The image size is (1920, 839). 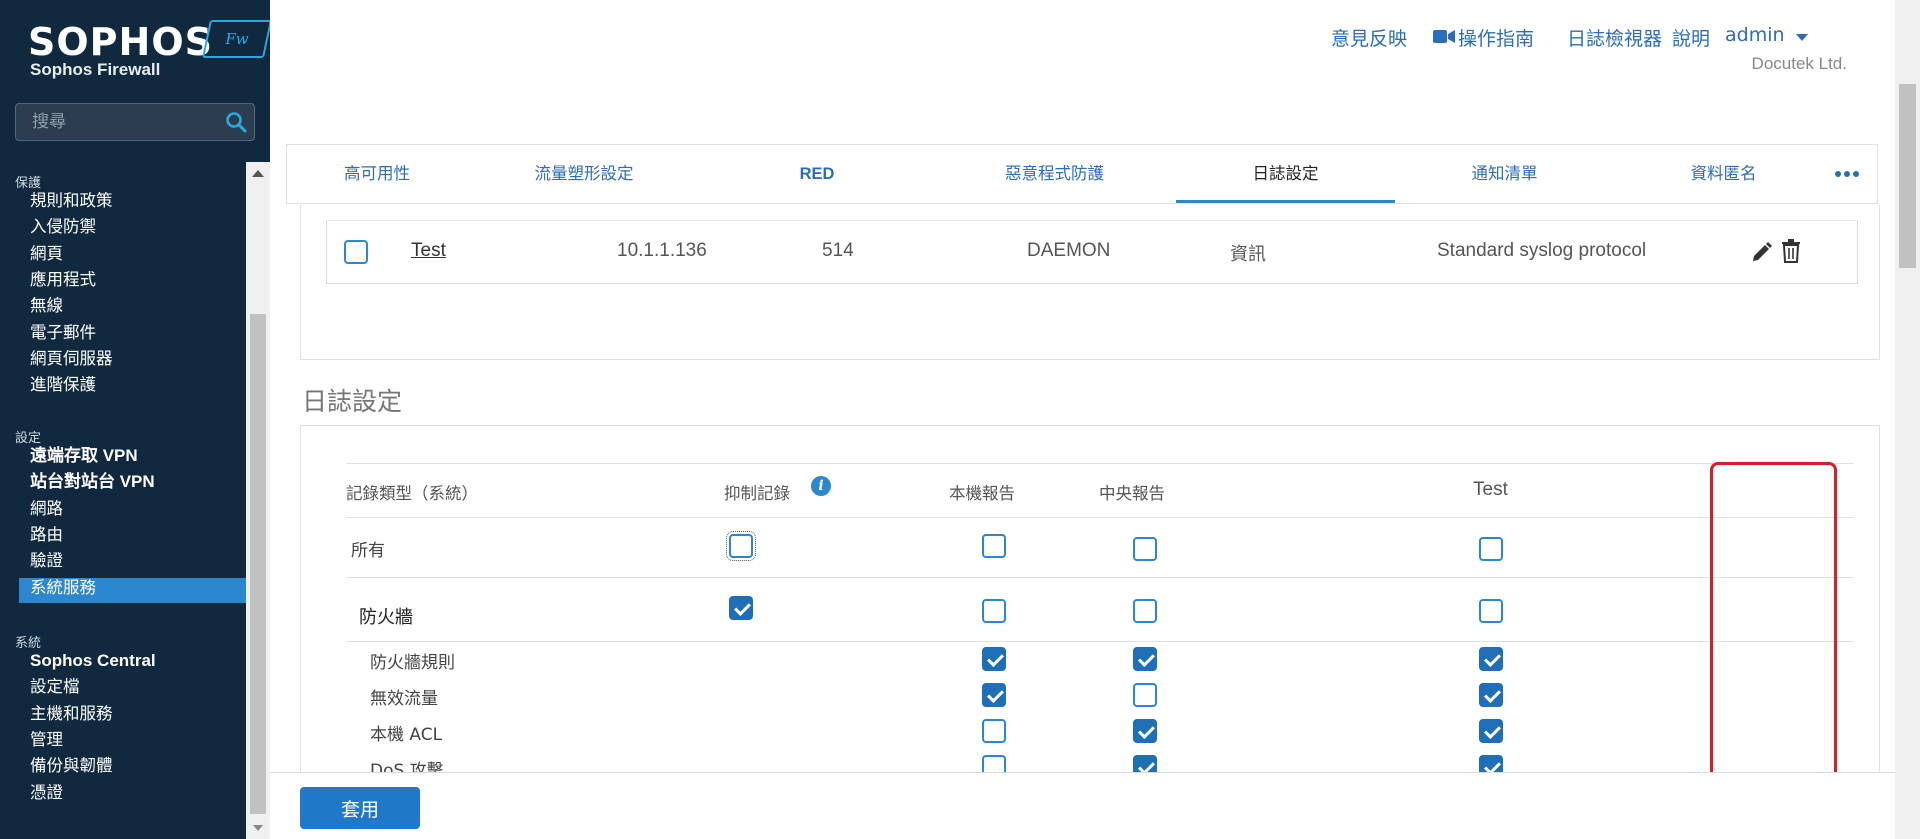 What do you see at coordinates (236, 122) in the screenshot?
I see `search-icon` at bounding box center [236, 122].